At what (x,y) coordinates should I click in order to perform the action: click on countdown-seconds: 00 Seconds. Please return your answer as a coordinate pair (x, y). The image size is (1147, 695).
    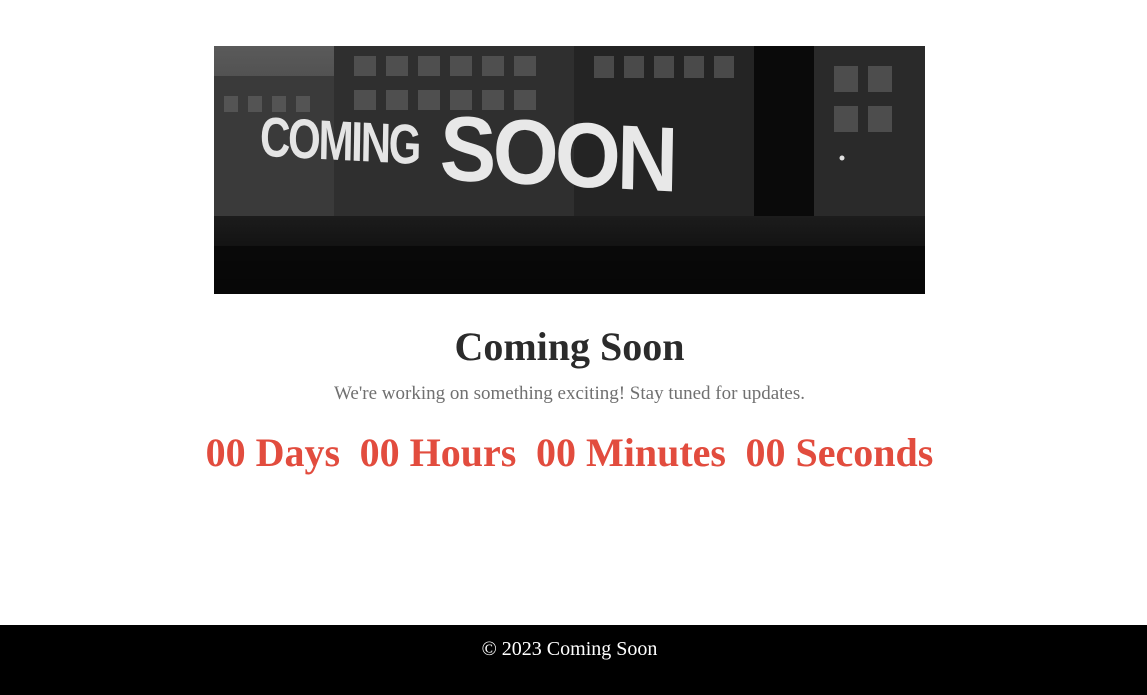
    Looking at the image, I should click on (839, 452).